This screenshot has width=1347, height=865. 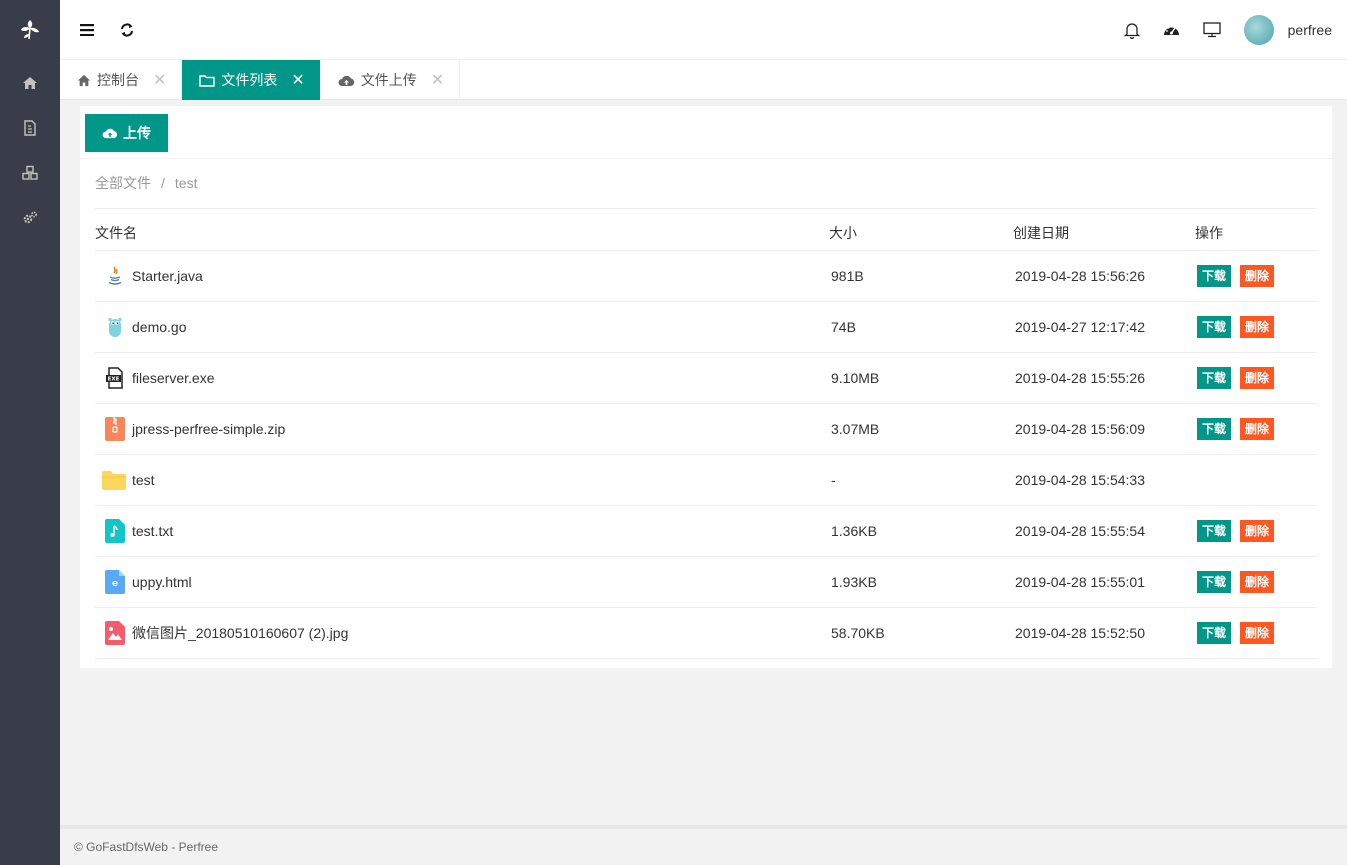 What do you see at coordinates (240, 633) in the screenshot?
I see `file-name: 微信图片_20180510160607 (2).jpg` at bounding box center [240, 633].